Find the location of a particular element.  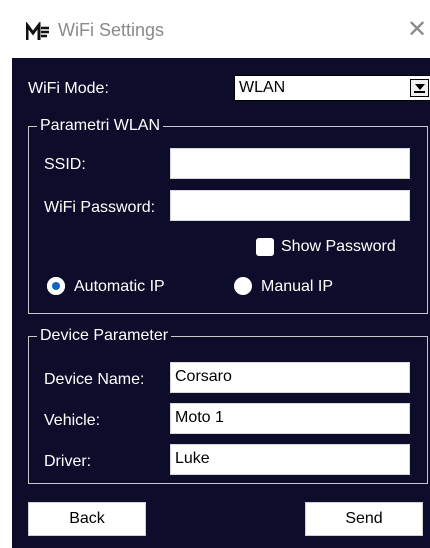

wifi-password-input is located at coordinates (290, 205).